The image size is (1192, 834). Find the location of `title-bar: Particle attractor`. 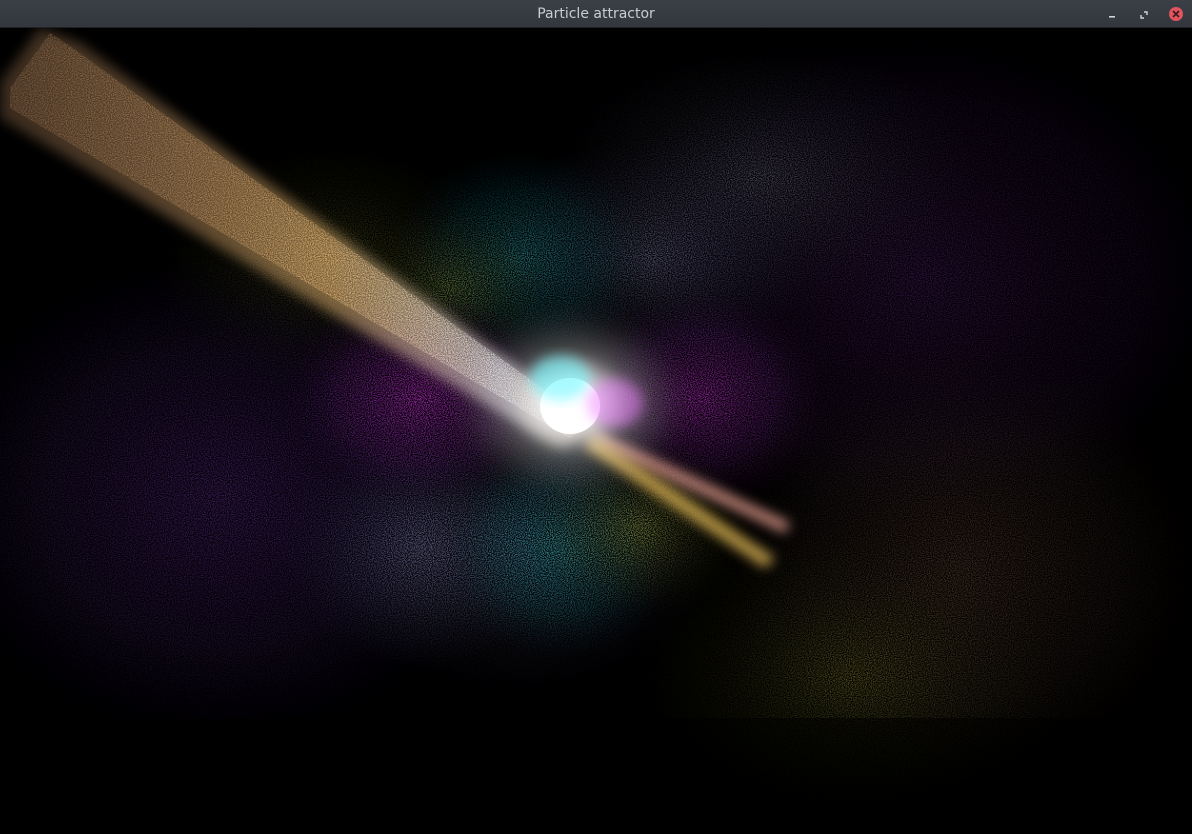

title-bar: Particle attractor is located at coordinates (596, 14).